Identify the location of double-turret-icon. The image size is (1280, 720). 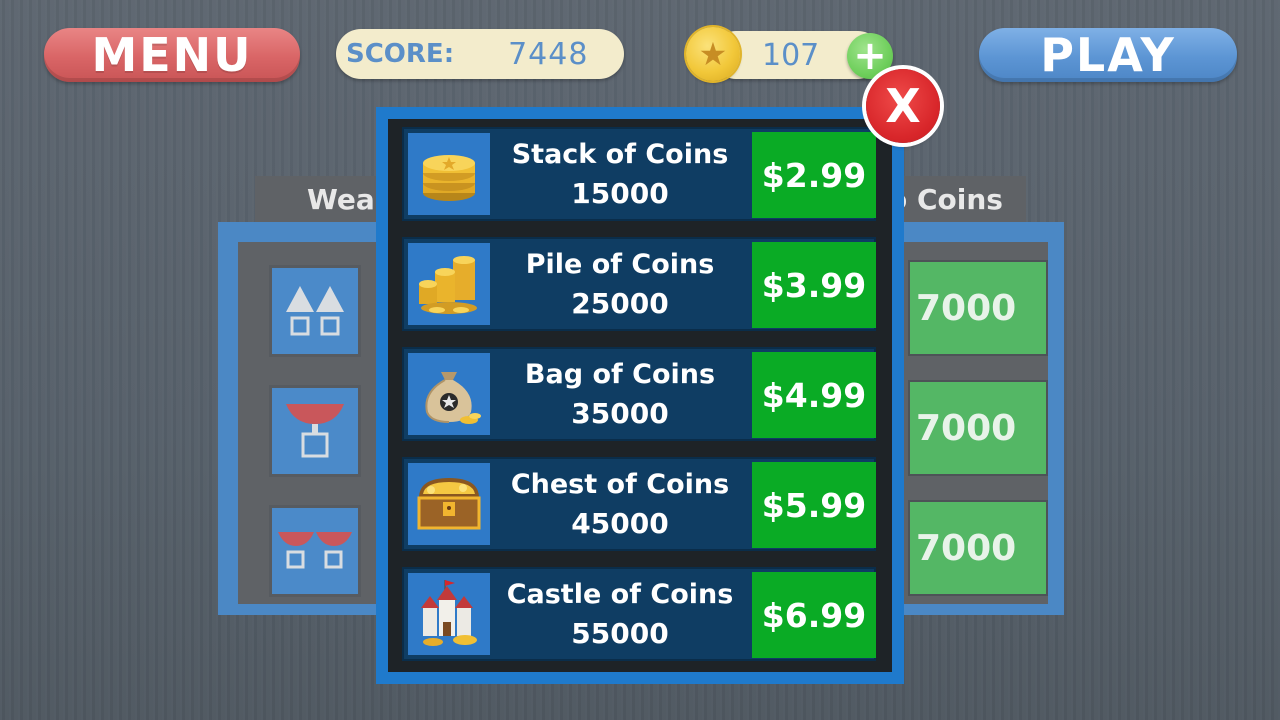
(315, 311).